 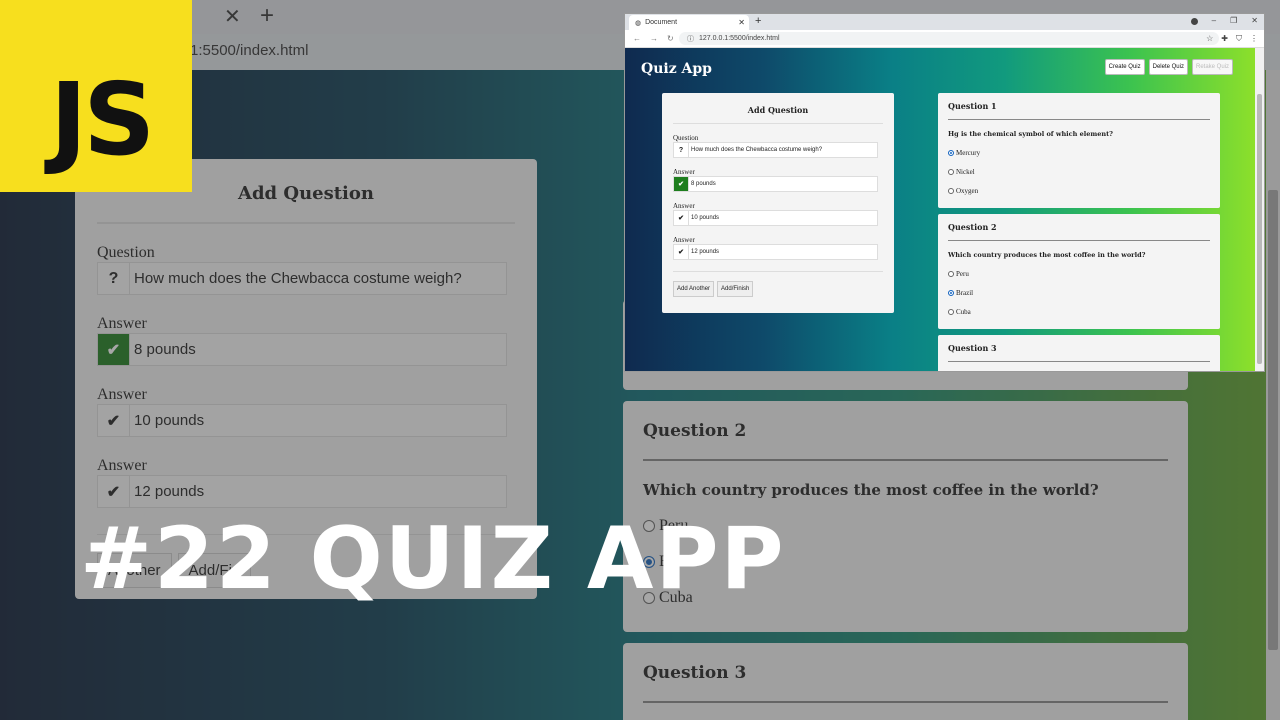 I want to click on scrollbar, so click(x=1259, y=209).